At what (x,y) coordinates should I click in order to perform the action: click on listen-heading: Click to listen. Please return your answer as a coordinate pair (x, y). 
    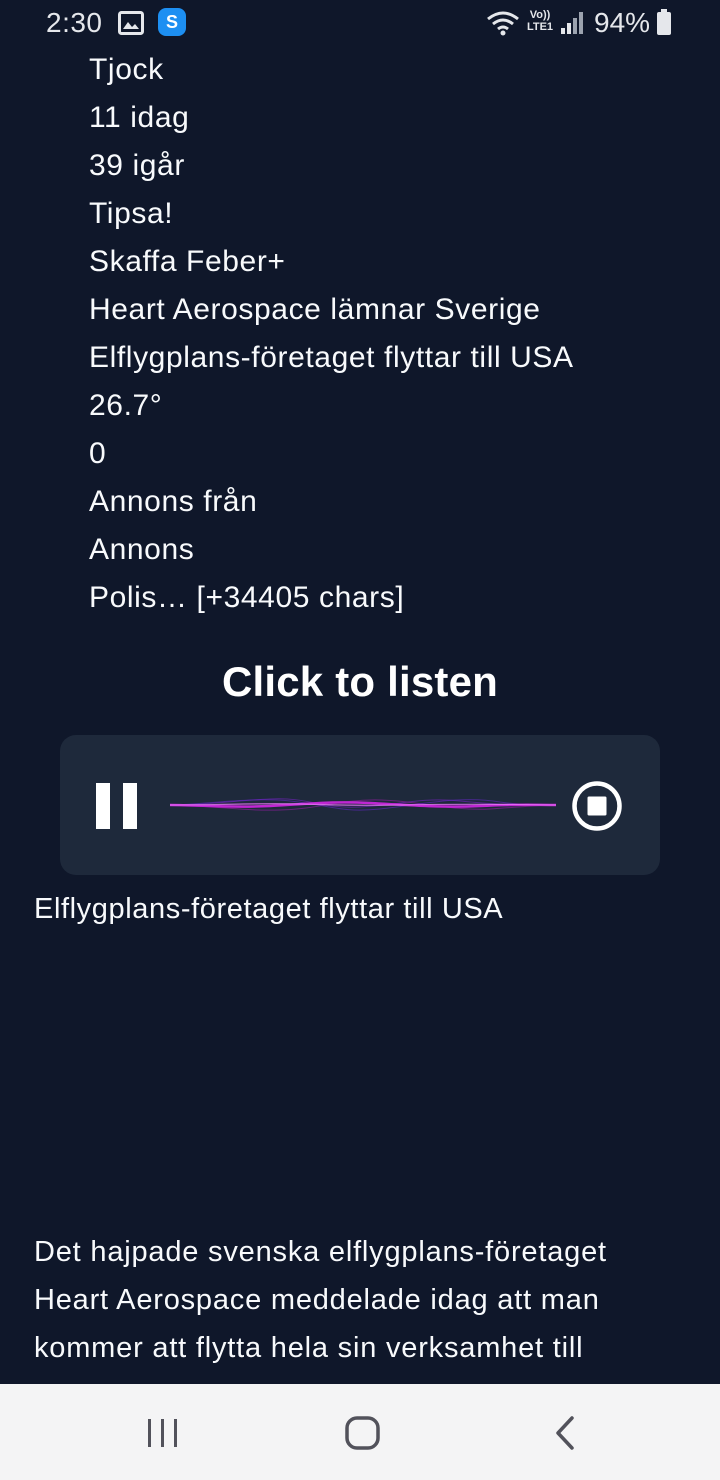
    Looking at the image, I should click on (360, 681).